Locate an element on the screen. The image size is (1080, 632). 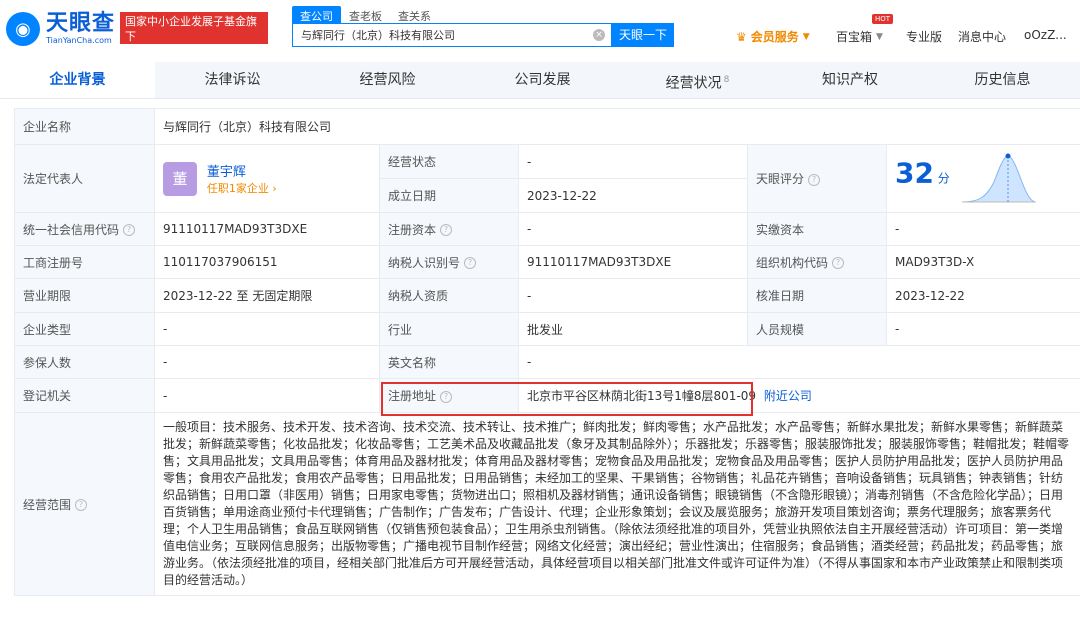
tab-development: 公司发展 is located at coordinates (542, 80).